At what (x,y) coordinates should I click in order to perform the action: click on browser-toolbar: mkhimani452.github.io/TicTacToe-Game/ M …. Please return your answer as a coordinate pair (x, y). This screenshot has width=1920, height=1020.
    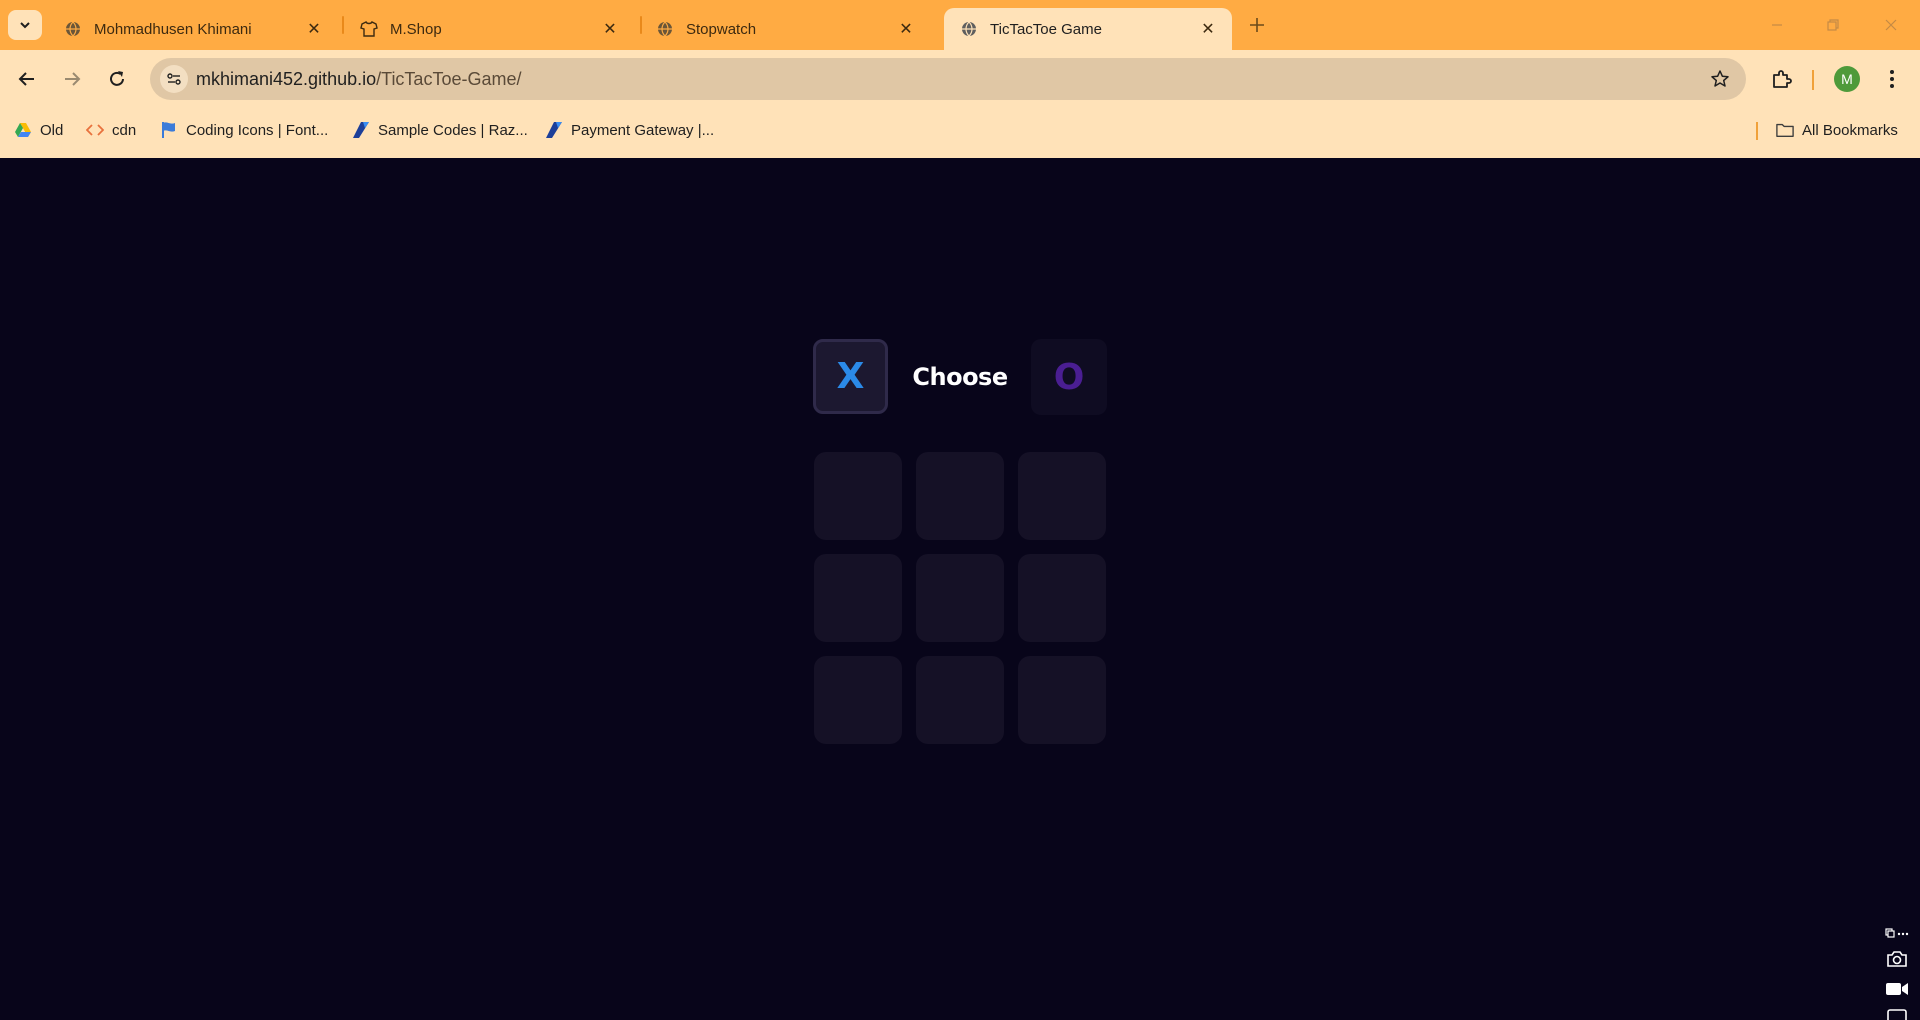
    Looking at the image, I should click on (960, 104).